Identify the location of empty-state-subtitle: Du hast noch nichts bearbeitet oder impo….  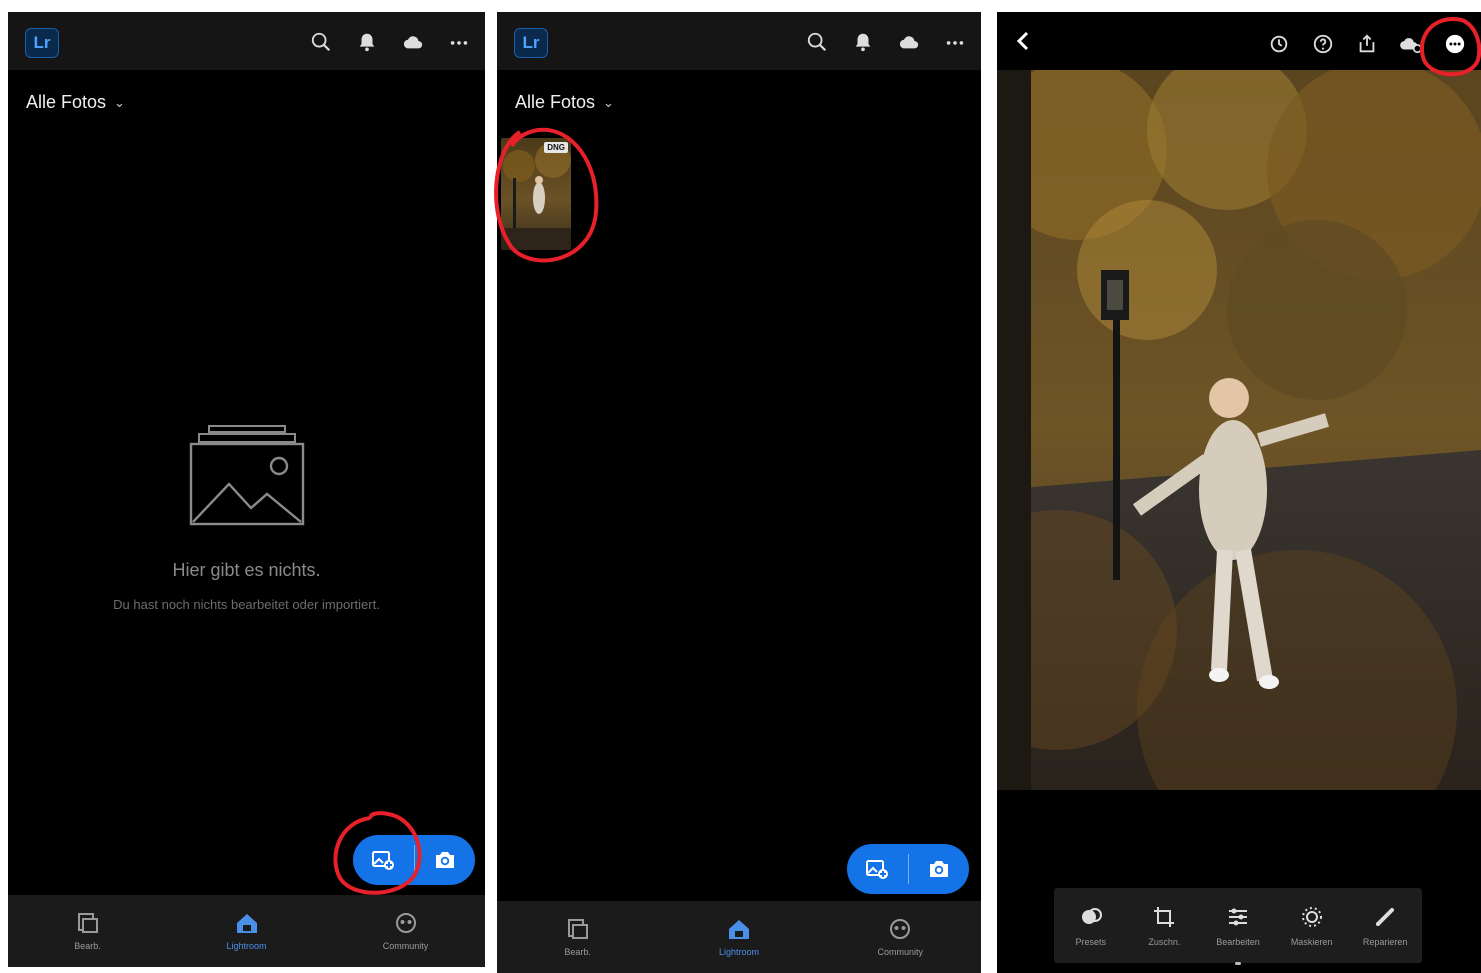
(246, 604).